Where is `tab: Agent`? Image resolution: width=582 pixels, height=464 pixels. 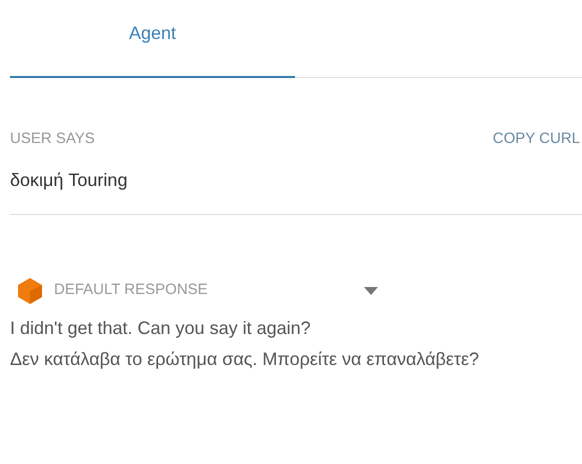
tab: Agent is located at coordinates (152, 39).